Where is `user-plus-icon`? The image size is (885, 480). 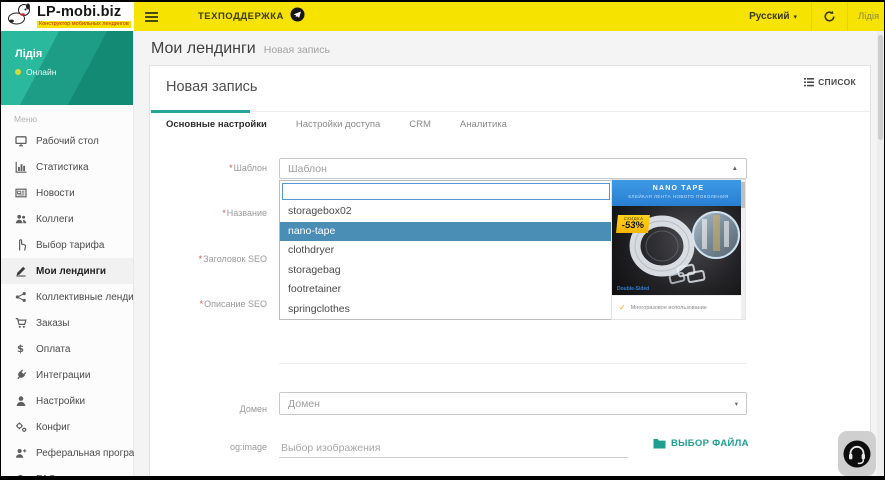 user-plus-icon is located at coordinates (20, 453).